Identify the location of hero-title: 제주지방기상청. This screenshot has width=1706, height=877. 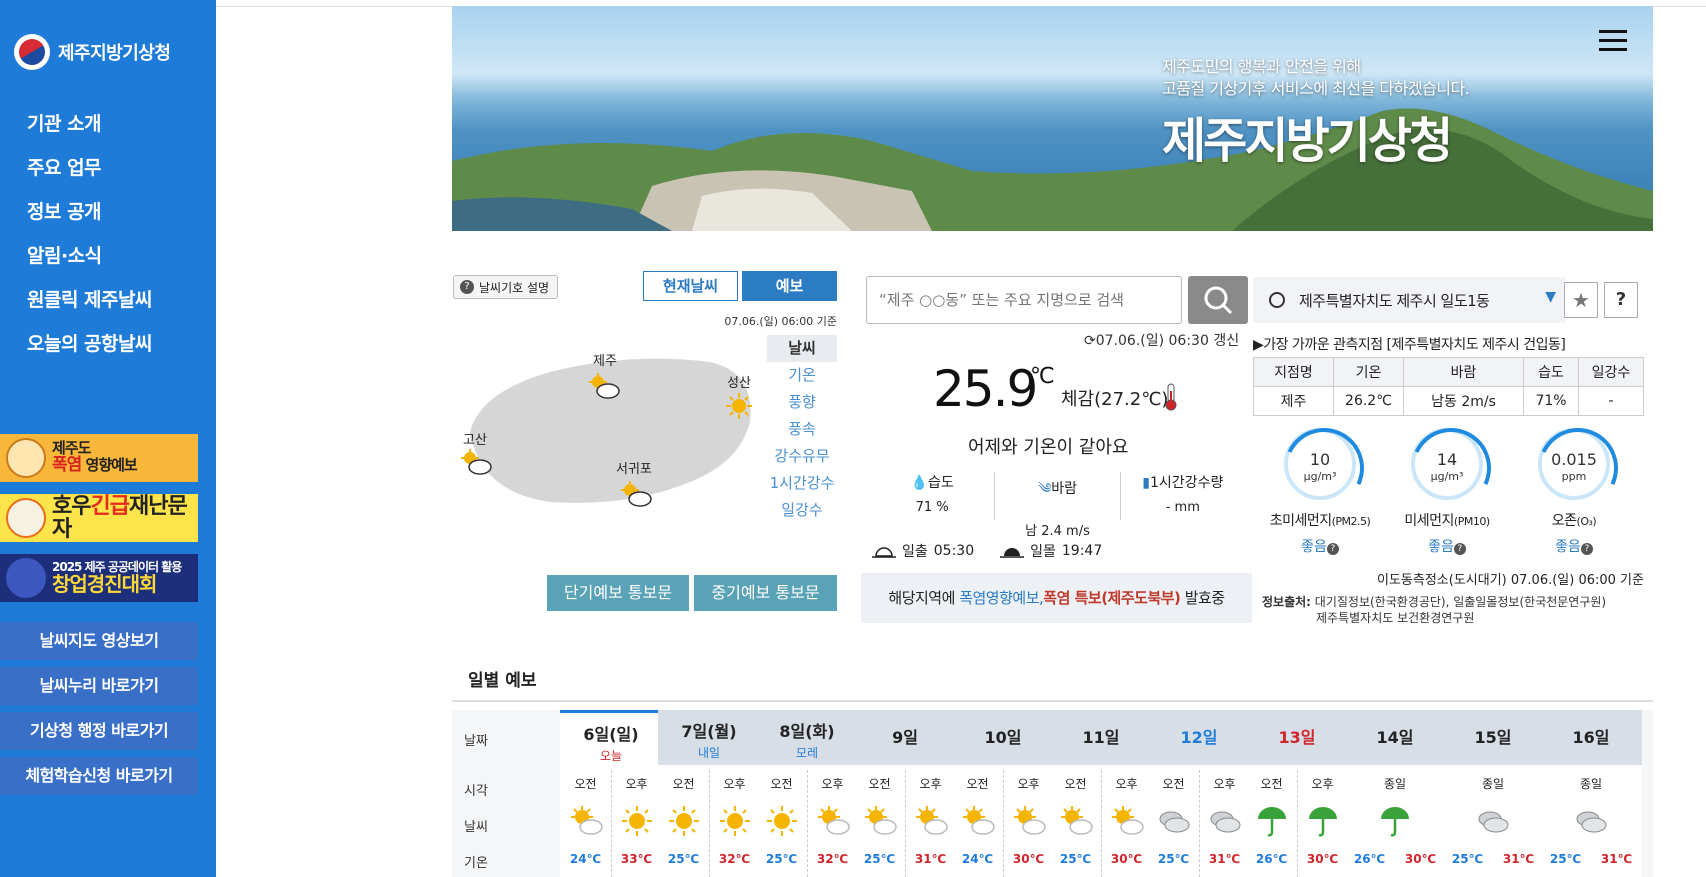
(1307, 141).